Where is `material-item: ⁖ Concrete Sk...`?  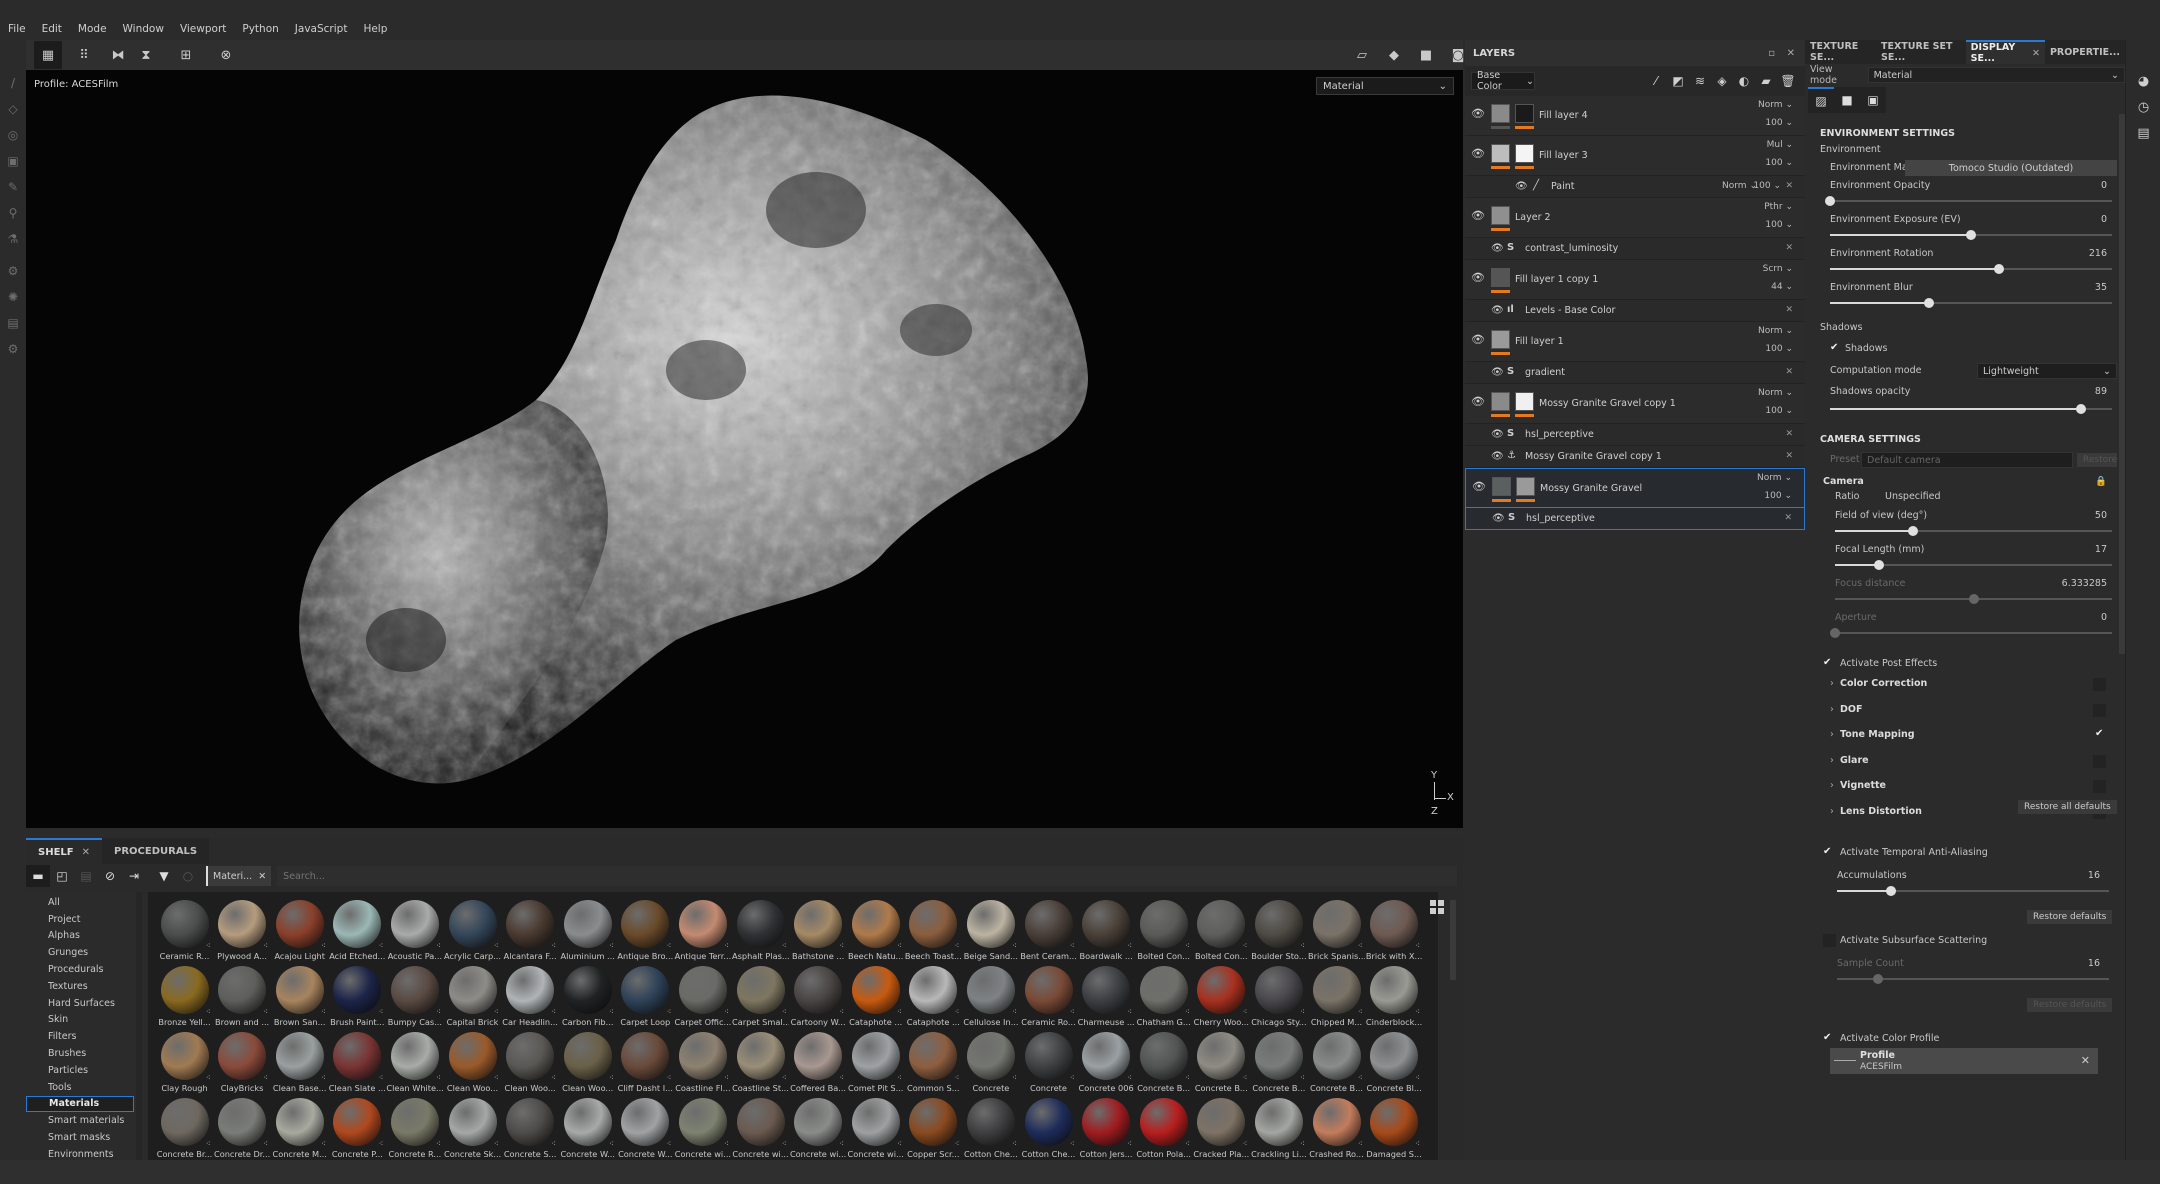
material-item: ⁖ Concrete Sk... is located at coordinates (472, 1127).